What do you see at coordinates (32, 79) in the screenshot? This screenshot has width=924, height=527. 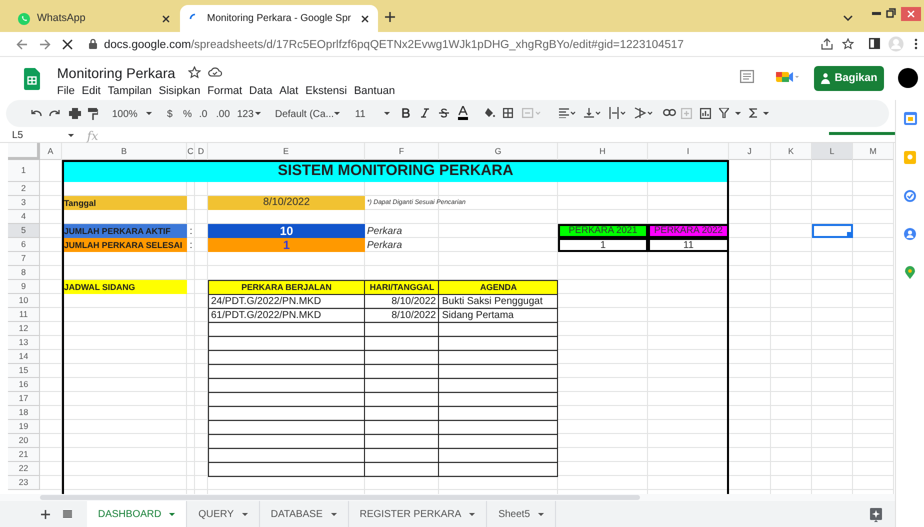 I see `sheets-logo-icon` at bounding box center [32, 79].